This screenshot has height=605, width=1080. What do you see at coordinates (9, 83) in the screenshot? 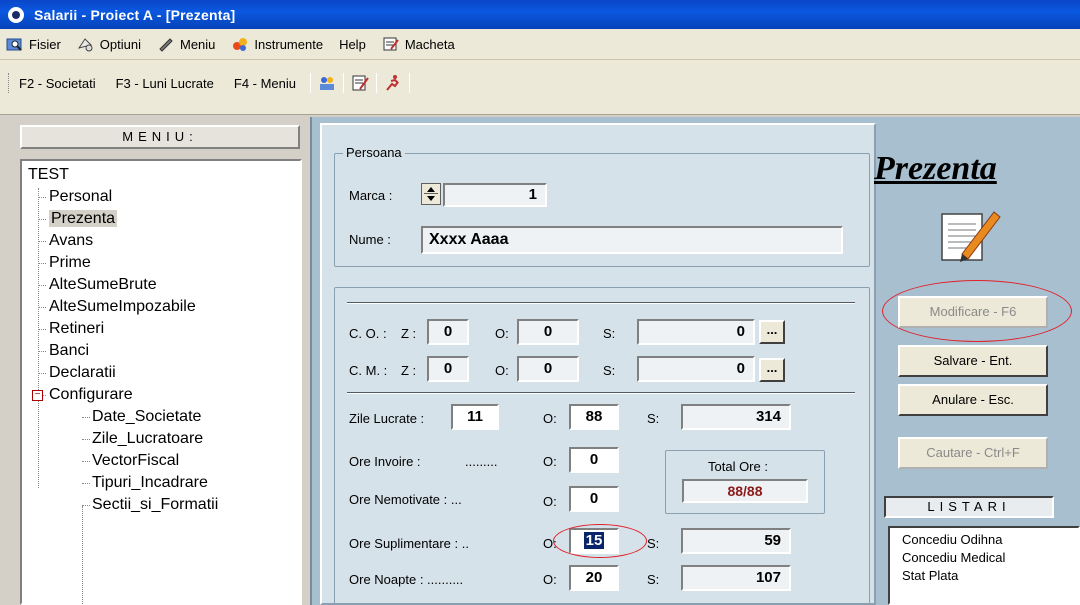
I see `toolbar-grip` at bounding box center [9, 83].